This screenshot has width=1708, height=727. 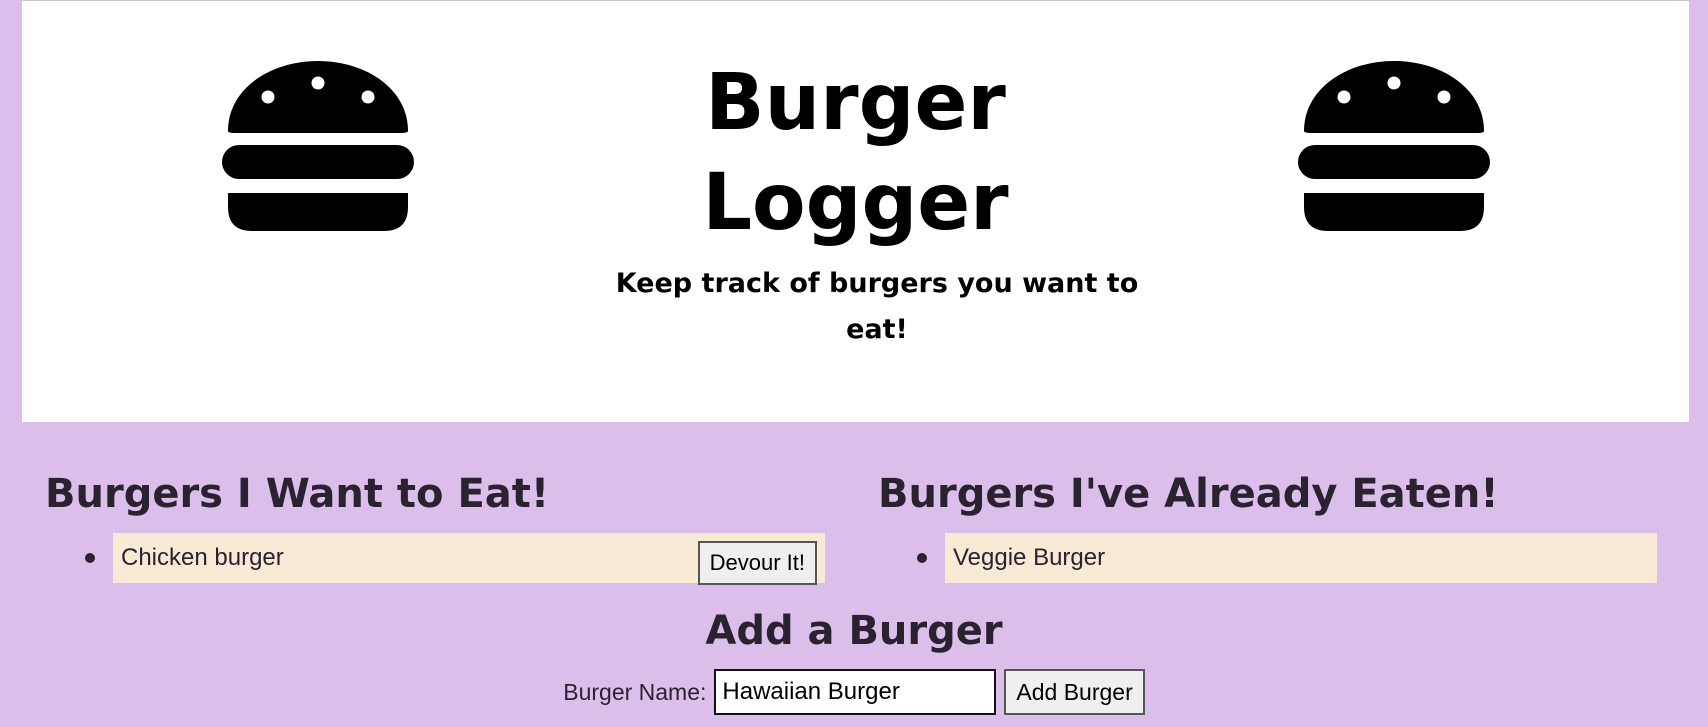 I want to click on burger-name-label: Burger Name:, so click(x=635, y=691).